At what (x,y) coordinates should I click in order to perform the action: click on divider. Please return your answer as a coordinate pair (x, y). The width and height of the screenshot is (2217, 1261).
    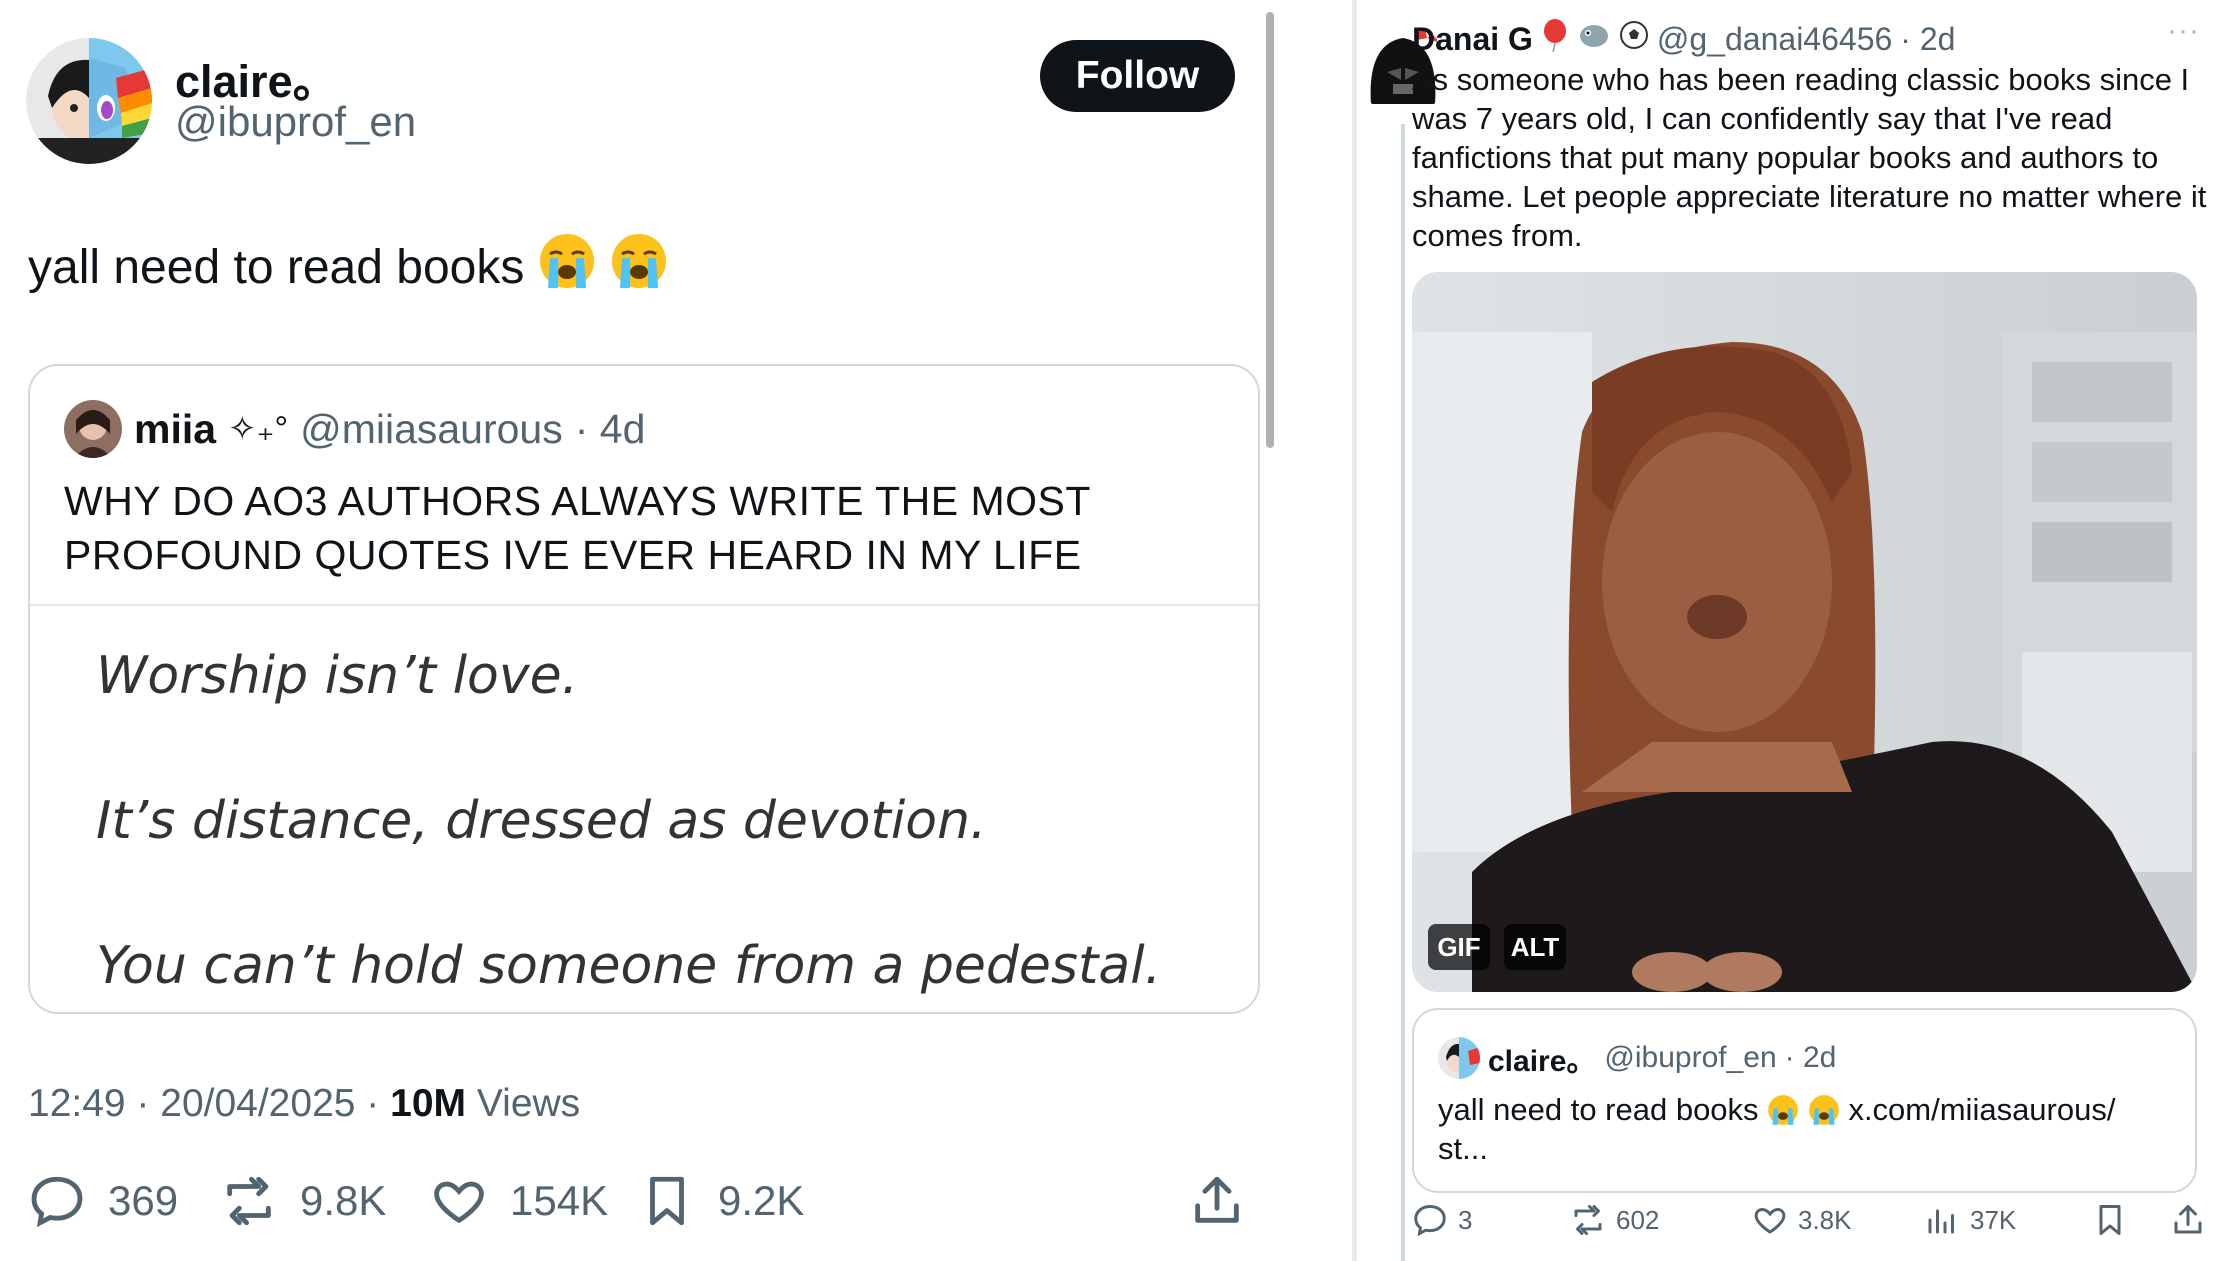
    Looking at the image, I should click on (644, 605).